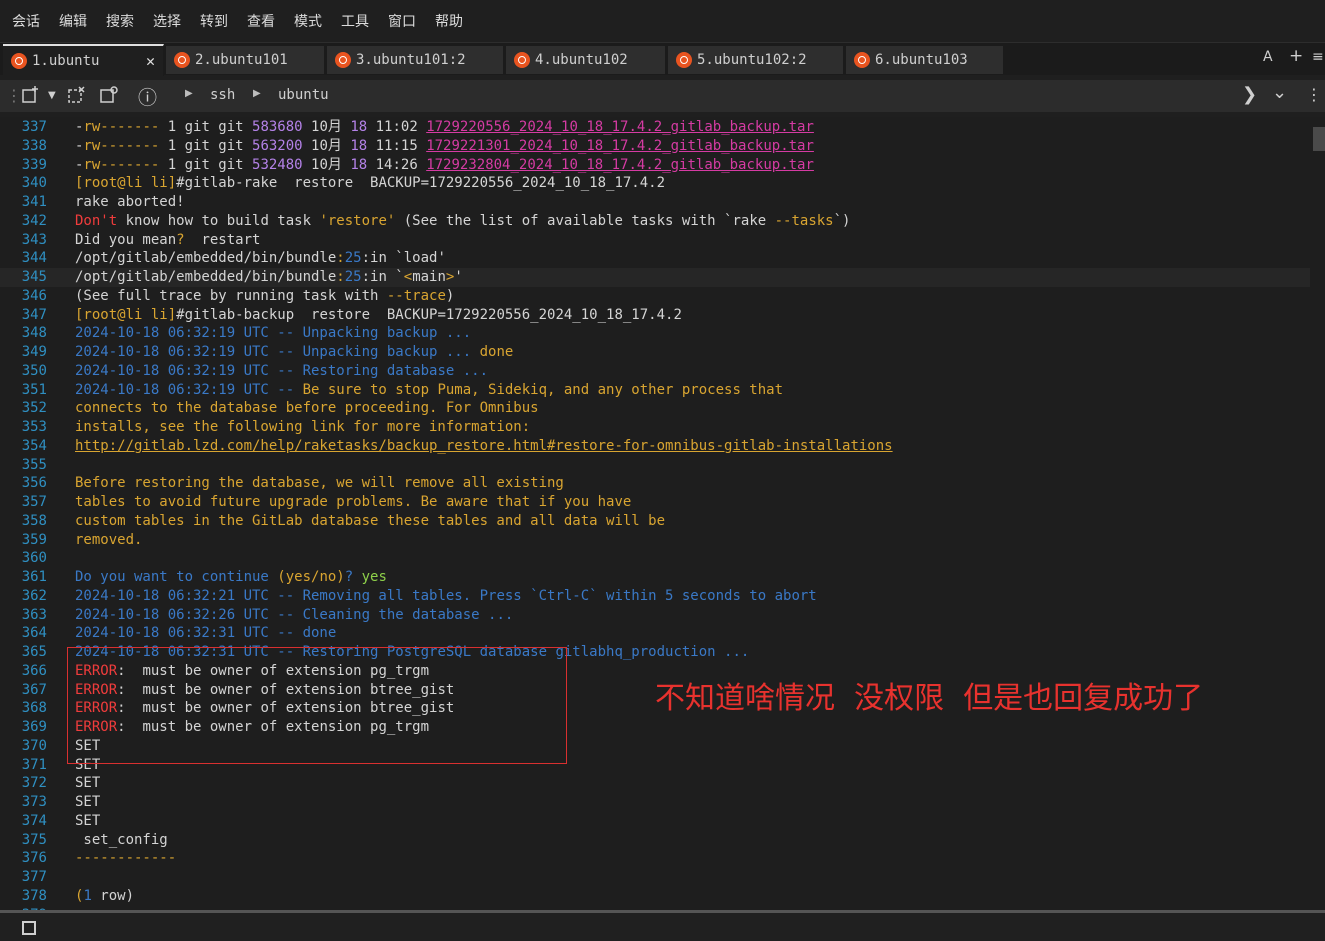 This screenshot has width=1325, height=941. I want to click on line-text: Did you mean? restart, so click(167, 240).